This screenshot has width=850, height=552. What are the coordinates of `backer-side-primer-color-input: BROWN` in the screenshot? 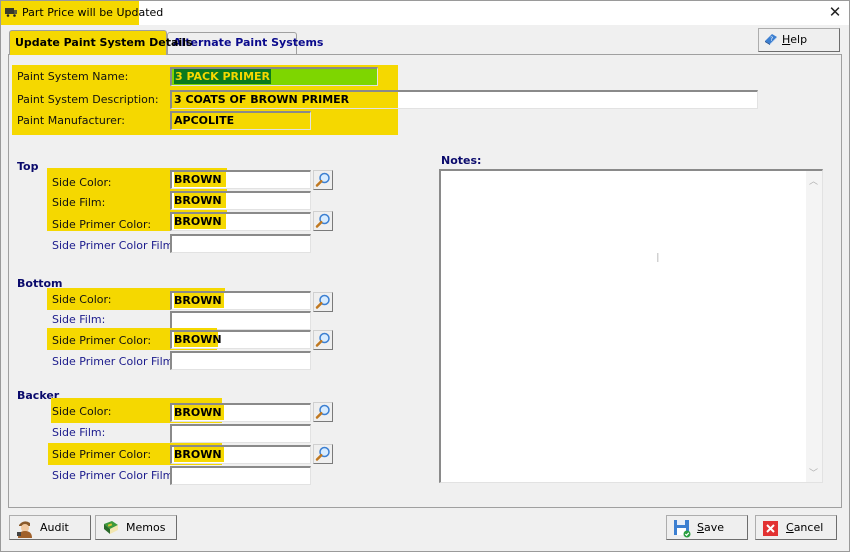 It's located at (240, 454).